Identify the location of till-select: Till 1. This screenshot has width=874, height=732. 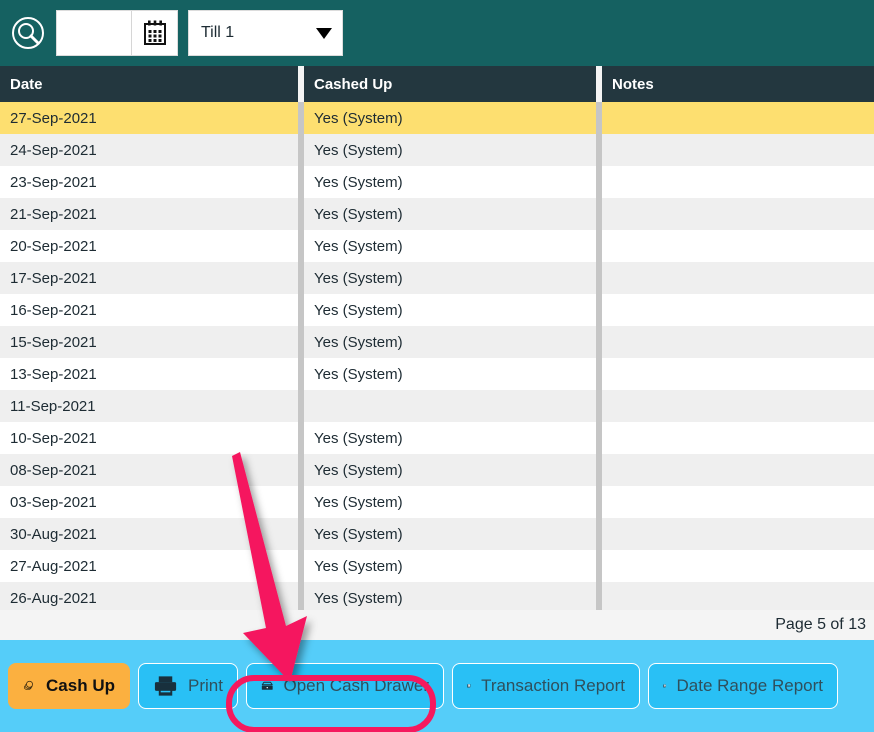
(265, 33).